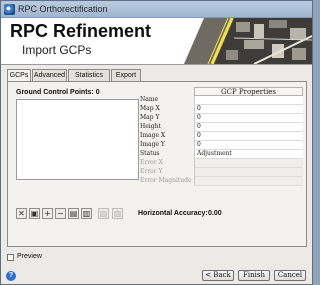  What do you see at coordinates (150, 153) in the screenshot?
I see `property-name: Status` at bounding box center [150, 153].